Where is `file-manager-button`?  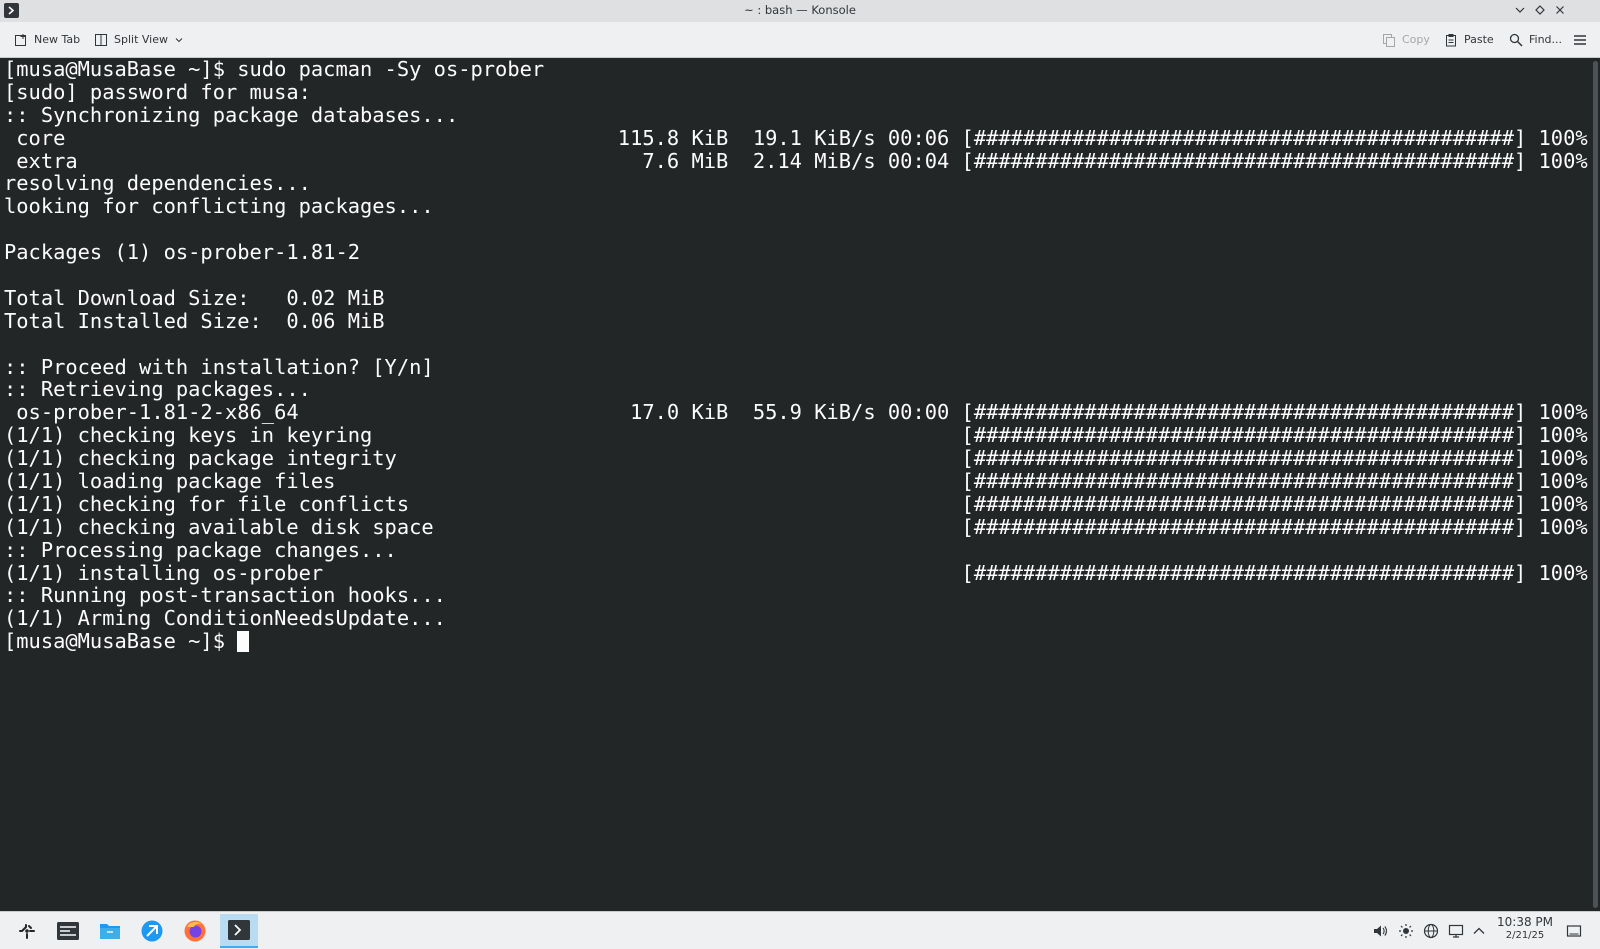 file-manager-button is located at coordinates (110, 931).